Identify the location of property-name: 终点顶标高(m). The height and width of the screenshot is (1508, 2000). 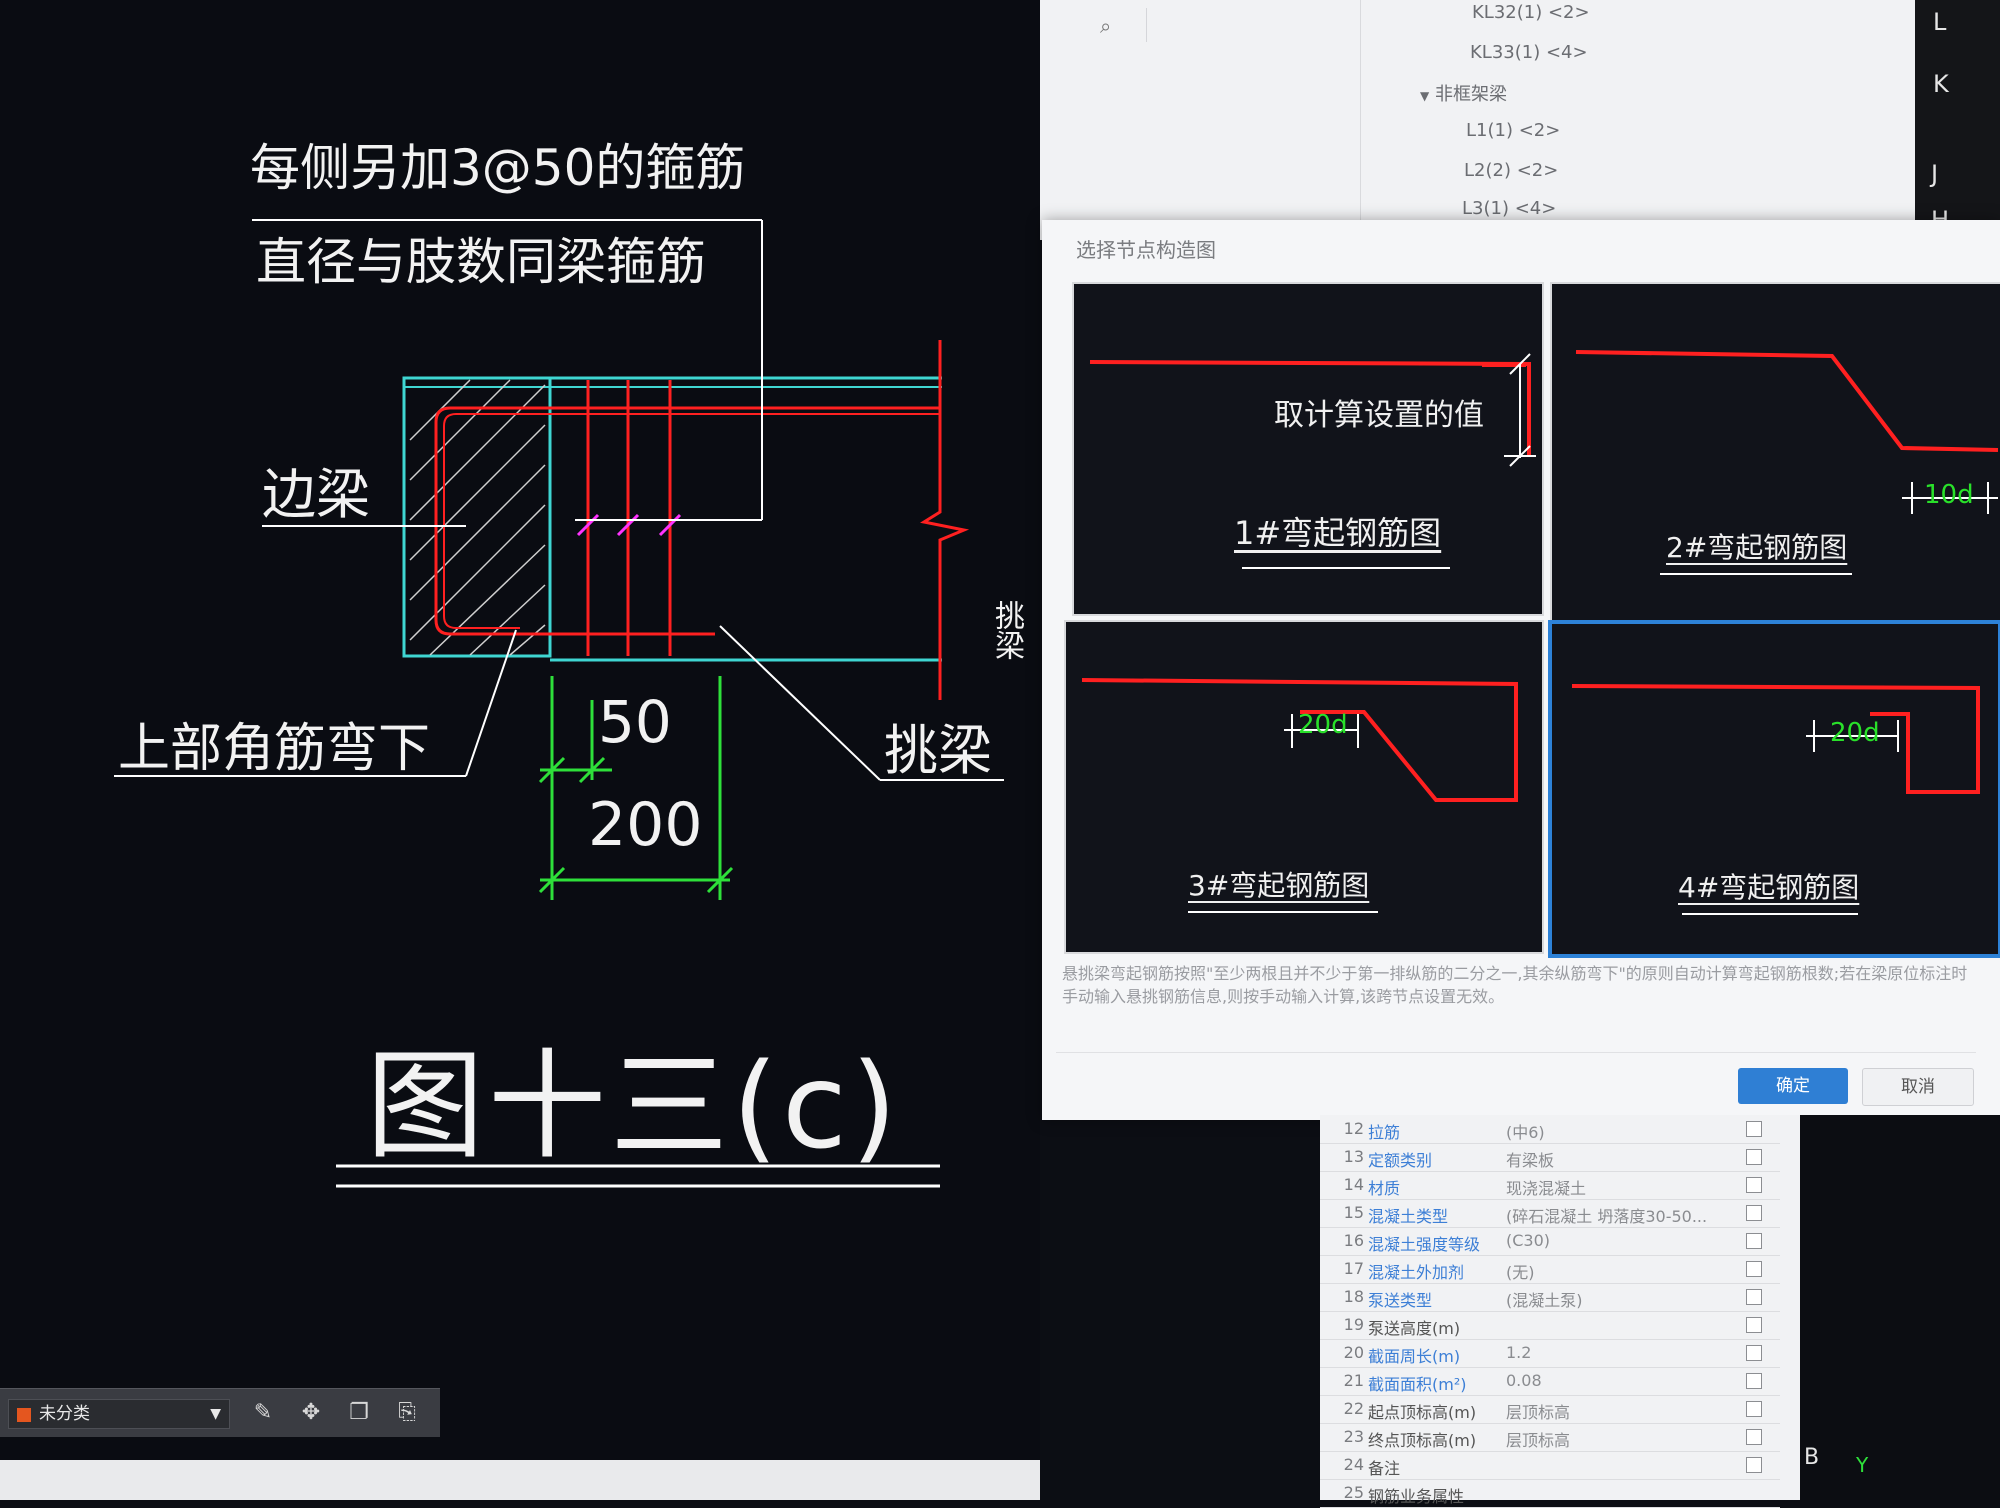
(1422, 1440).